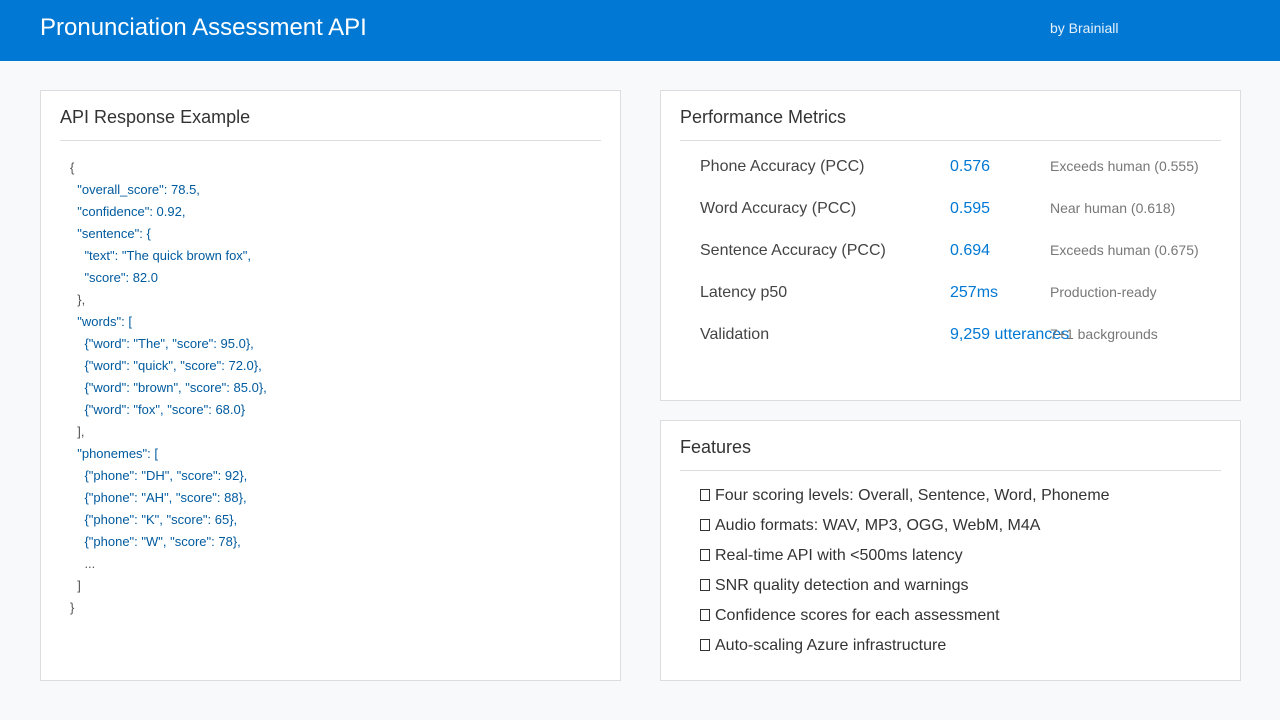 This screenshot has height=720, width=1280. I want to click on feature-item: Auto-scaling Azure infrastructure, so click(823, 652).